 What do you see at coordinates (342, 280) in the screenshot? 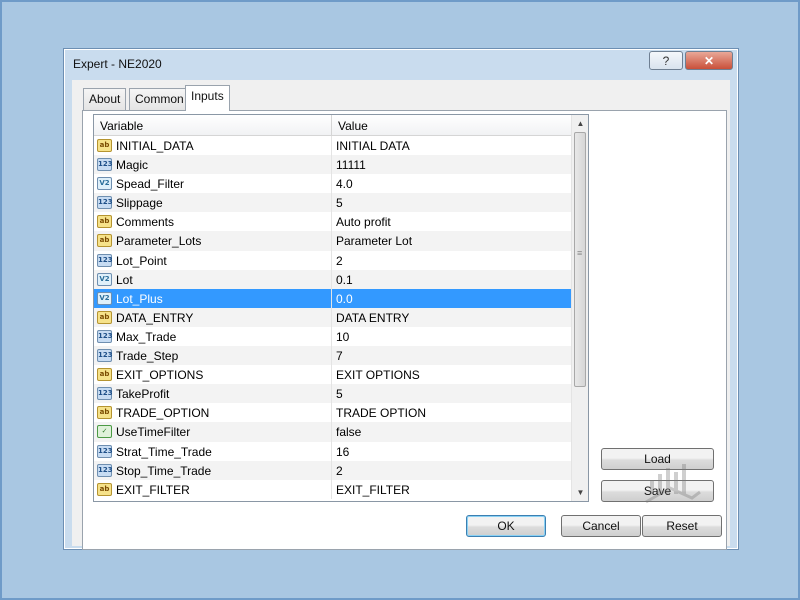
I see `value-cell: 0.1` at bounding box center [342, 280].